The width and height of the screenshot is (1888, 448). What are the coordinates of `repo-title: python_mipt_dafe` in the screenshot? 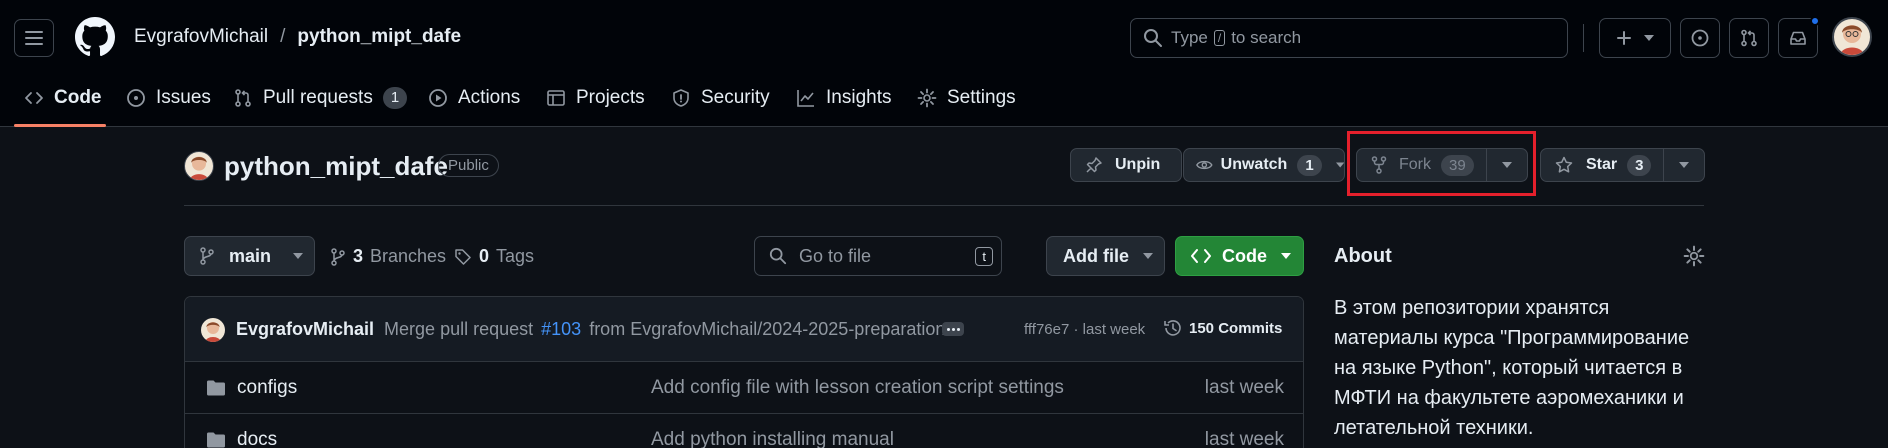 It's located at (336, 166).